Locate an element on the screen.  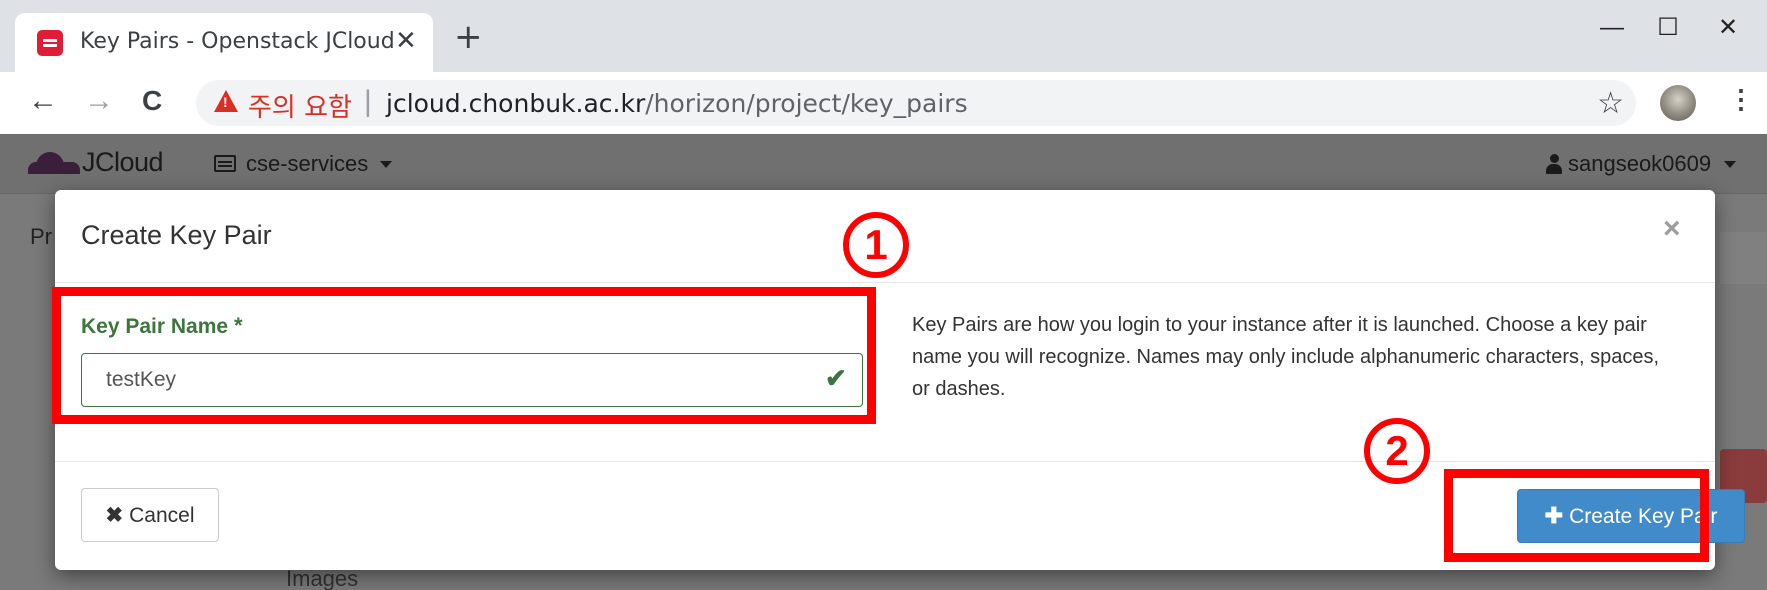
minimize-icon: — is located at coordinates (1612, 28).